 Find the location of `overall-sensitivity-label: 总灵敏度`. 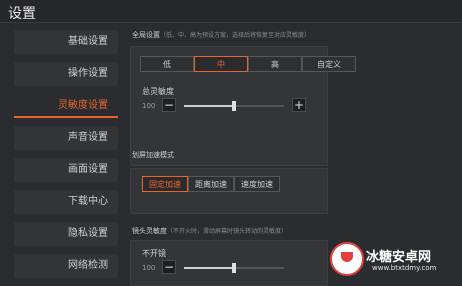

overall-sensitivity-label: 总灵敏度 is located at coordinates (158, 91).